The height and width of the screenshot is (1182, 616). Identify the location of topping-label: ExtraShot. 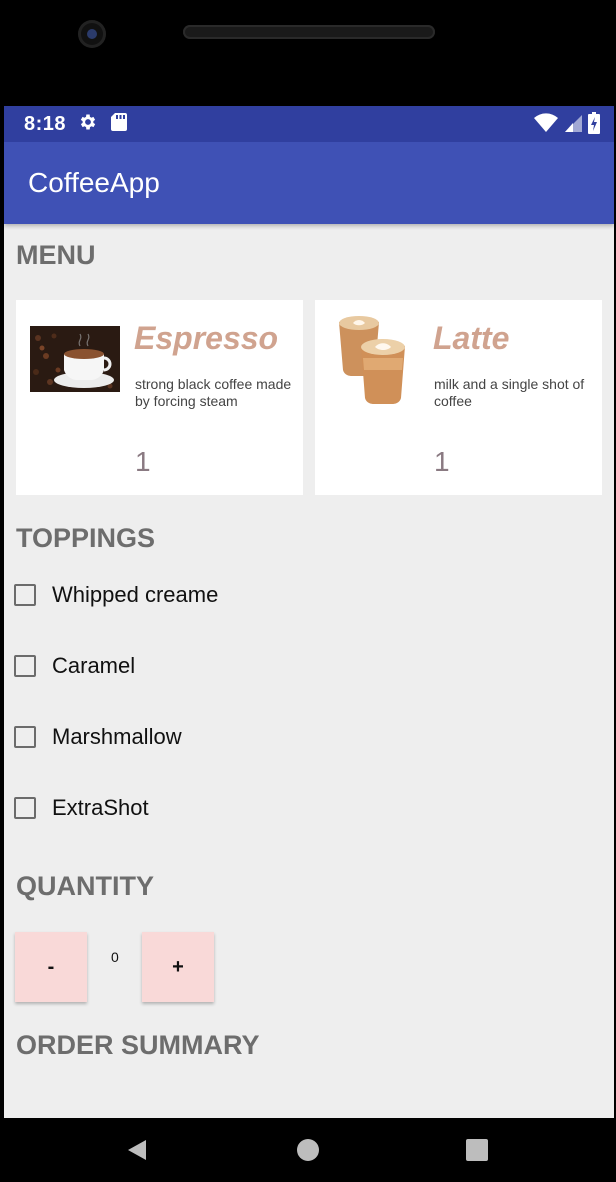
(100, 807).